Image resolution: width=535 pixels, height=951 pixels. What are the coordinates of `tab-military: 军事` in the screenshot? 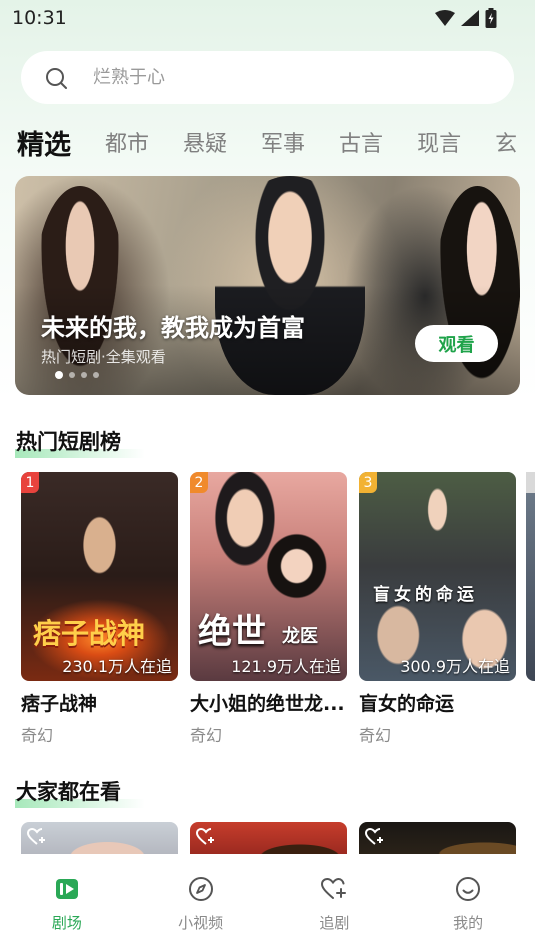 It's located at (283, 142).